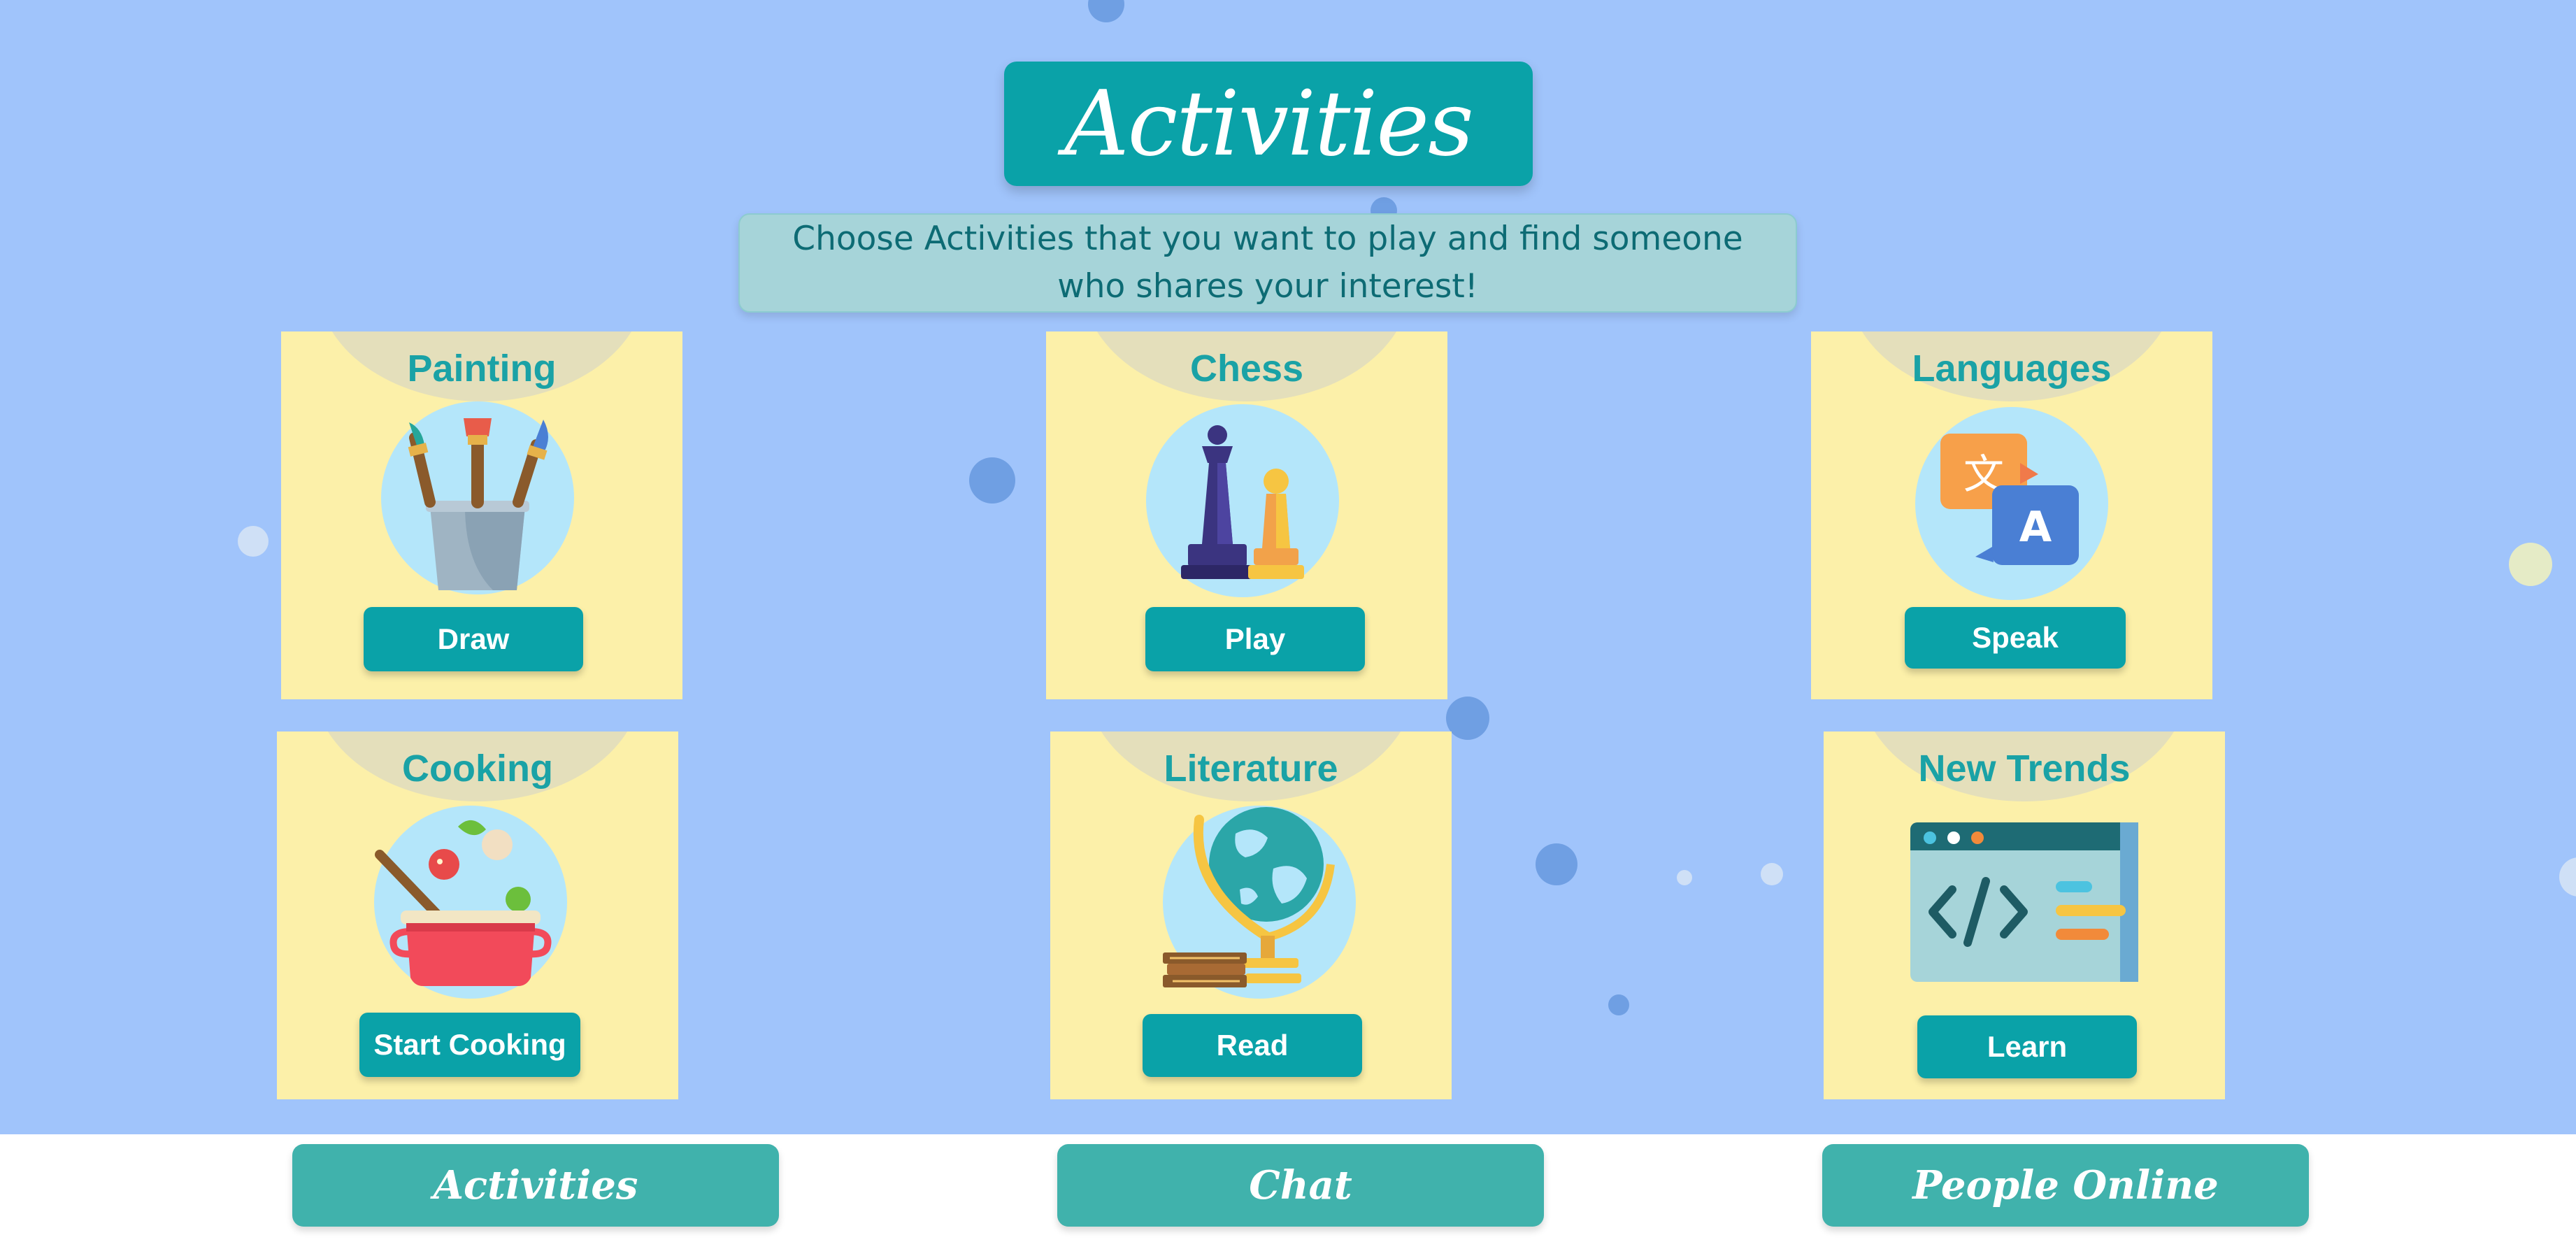  Describe the element at coordinates (469, 1045) in the screenshot. I see `start-cooking-button: Start Cooking` at that location.